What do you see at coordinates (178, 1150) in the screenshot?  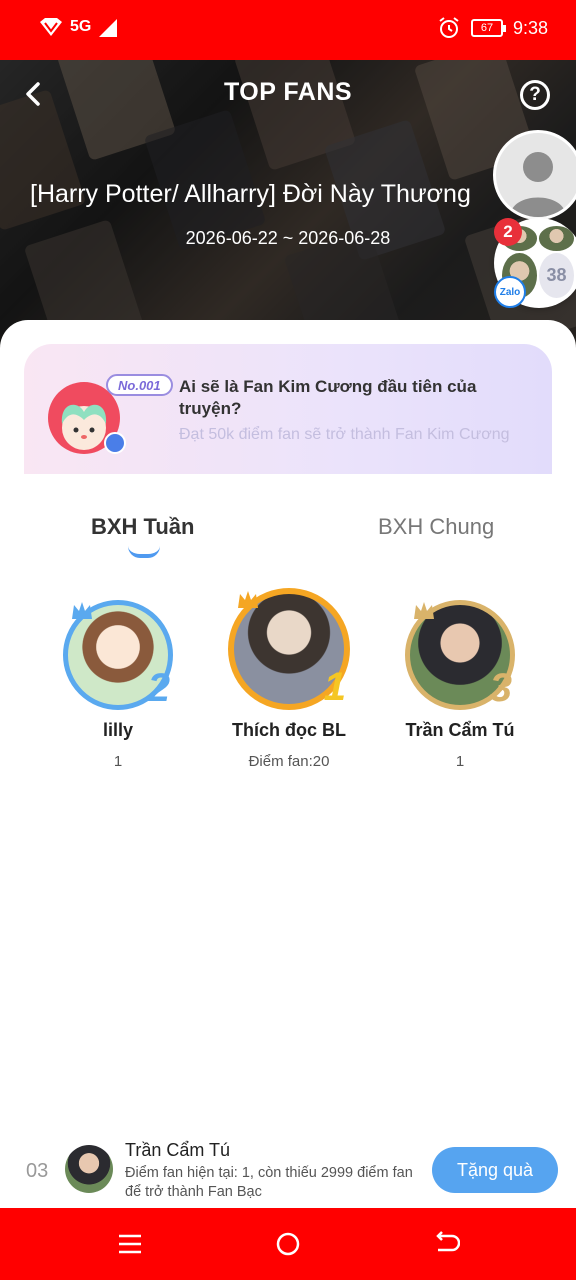 I see `my-name: Trần Cẩm Tú` at bounding box center [178, 1150].